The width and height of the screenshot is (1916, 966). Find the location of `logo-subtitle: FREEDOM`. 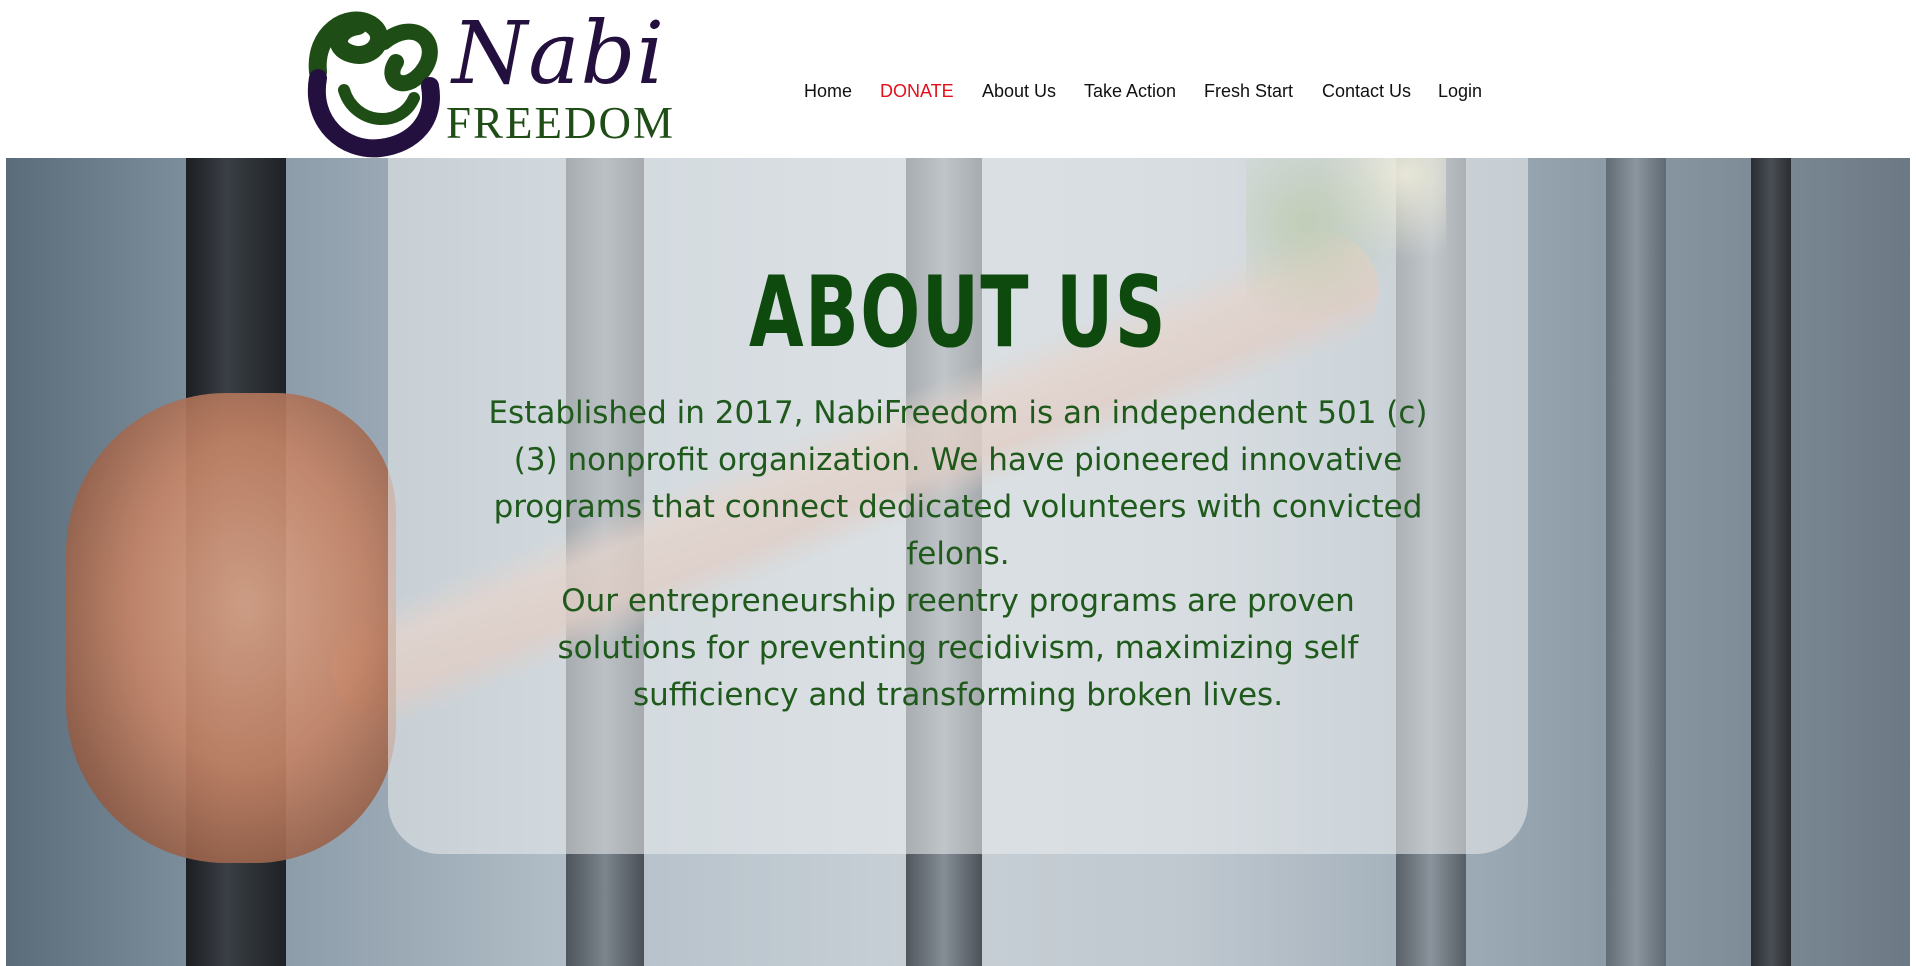

logo-subtitle: FREEDOM is located at coordinates (561, 123).